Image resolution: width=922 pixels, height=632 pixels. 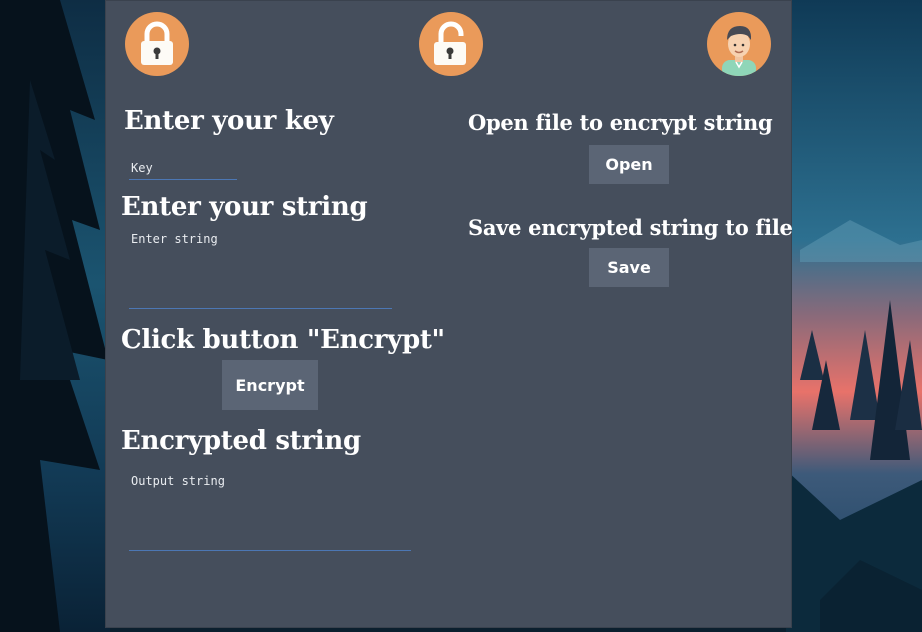 I want to click on key-heading: Enter your key, so click(x=229, y=121).